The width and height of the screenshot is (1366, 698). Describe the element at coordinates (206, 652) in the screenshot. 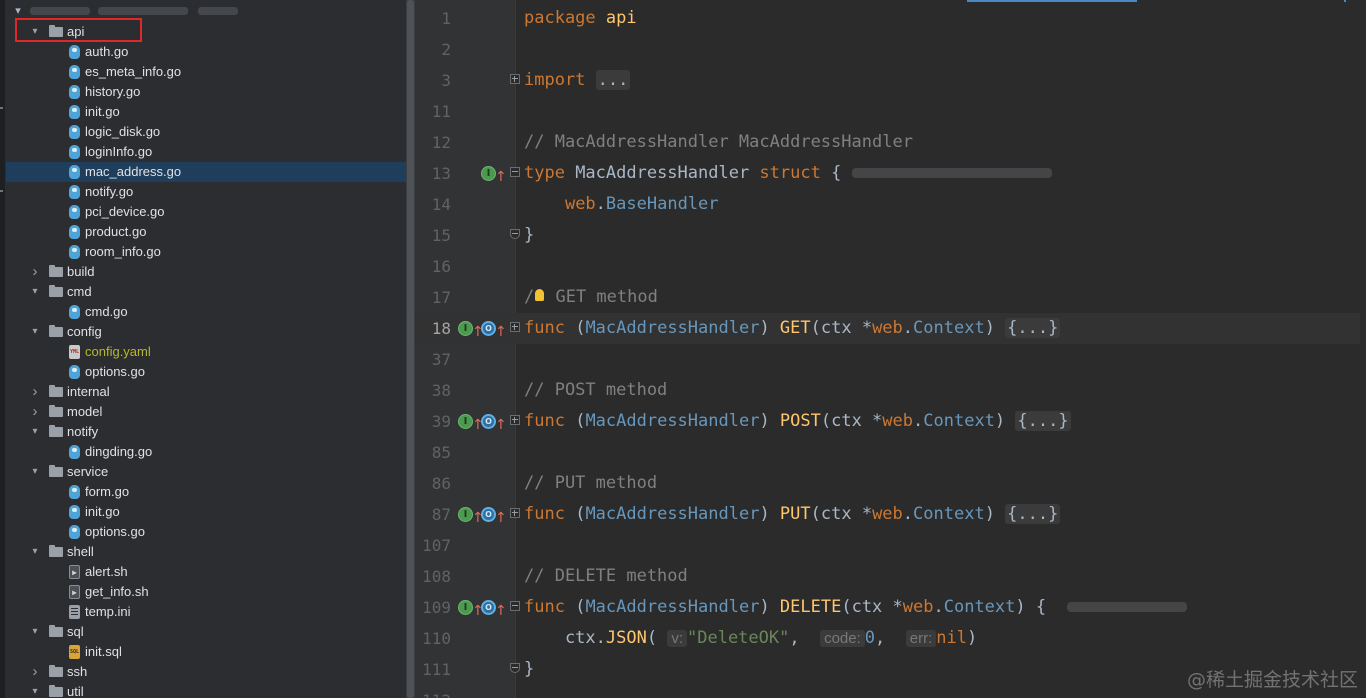

I see `tree-file-item: SQL init.sql` at that location.